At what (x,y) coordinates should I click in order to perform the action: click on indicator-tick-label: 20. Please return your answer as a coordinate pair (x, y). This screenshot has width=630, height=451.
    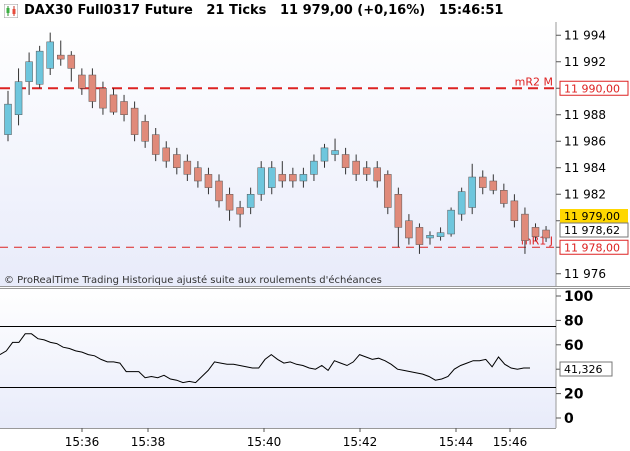
    Looking at the image, I should click on (574, 395).